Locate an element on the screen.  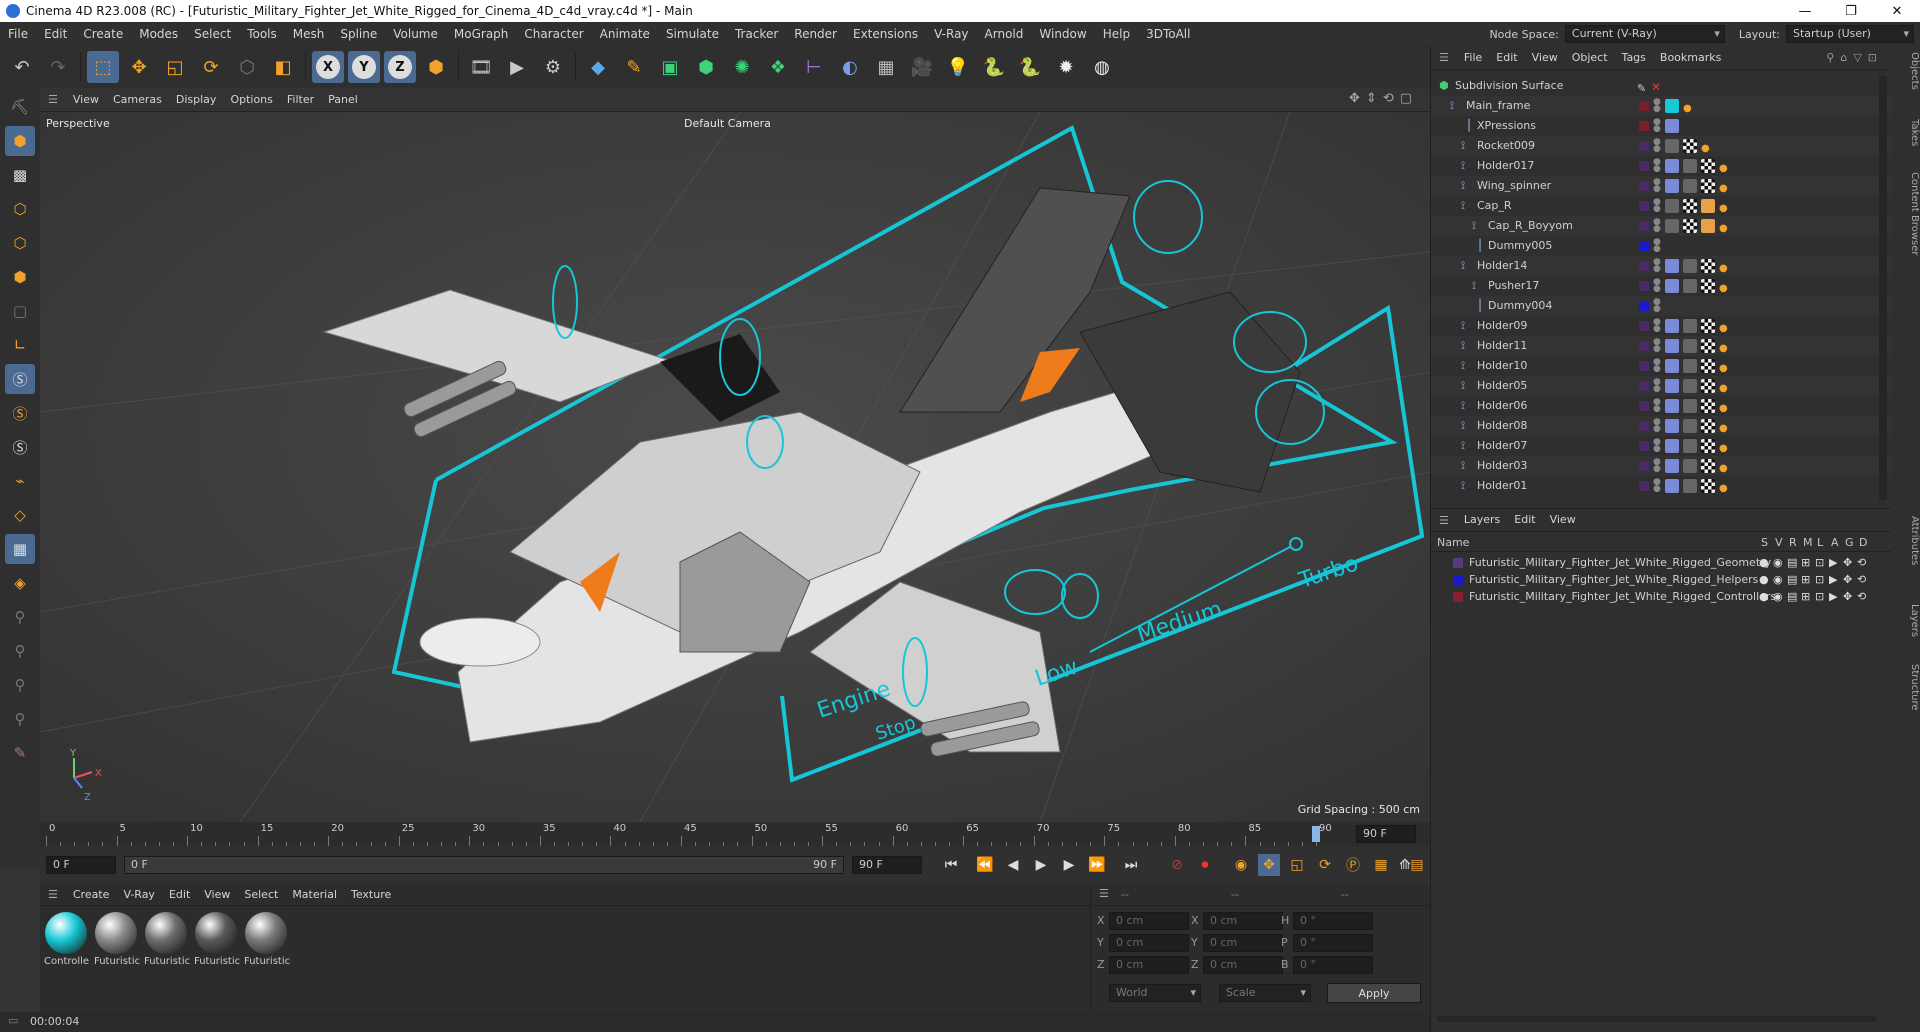
extrude-generator-icon: ⬢ is located at coordinates (706, 67).